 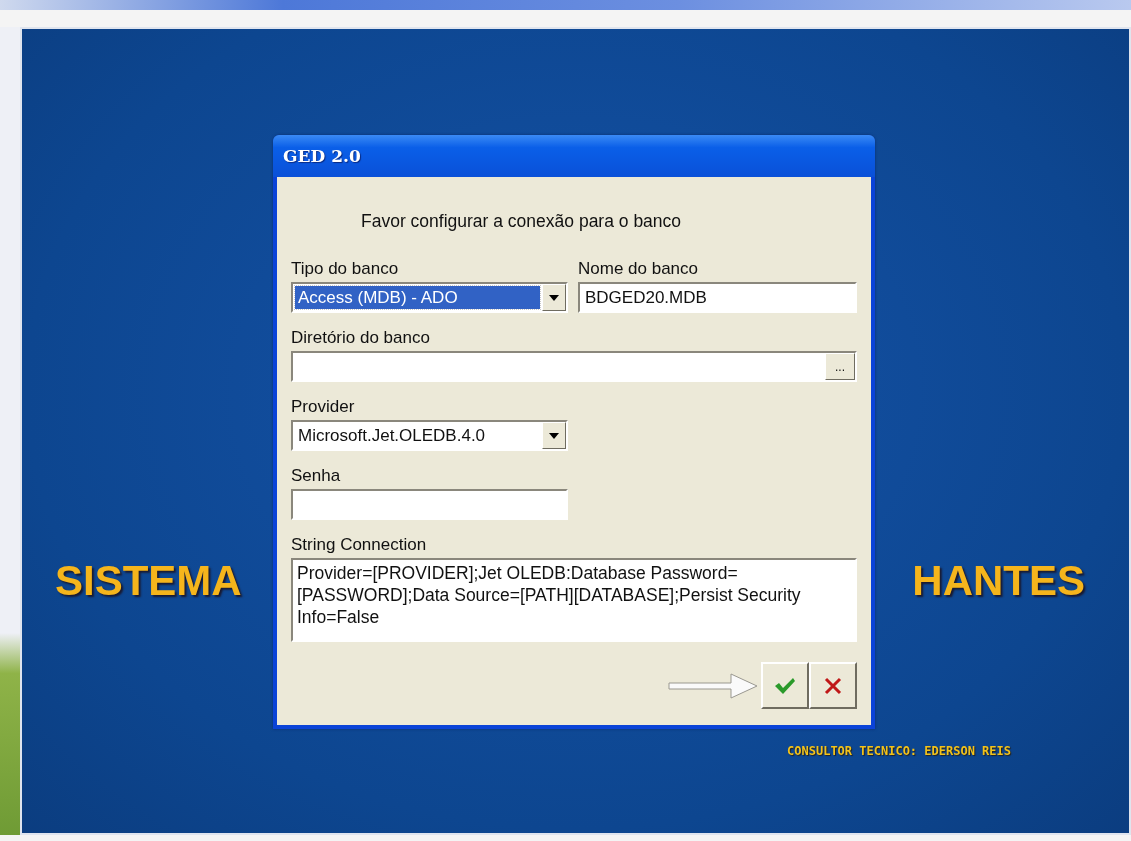 What do you see at coordinates (359, 545) in the screenshot?
I see `field-label: String Connection` at bounding box center [359, 545].